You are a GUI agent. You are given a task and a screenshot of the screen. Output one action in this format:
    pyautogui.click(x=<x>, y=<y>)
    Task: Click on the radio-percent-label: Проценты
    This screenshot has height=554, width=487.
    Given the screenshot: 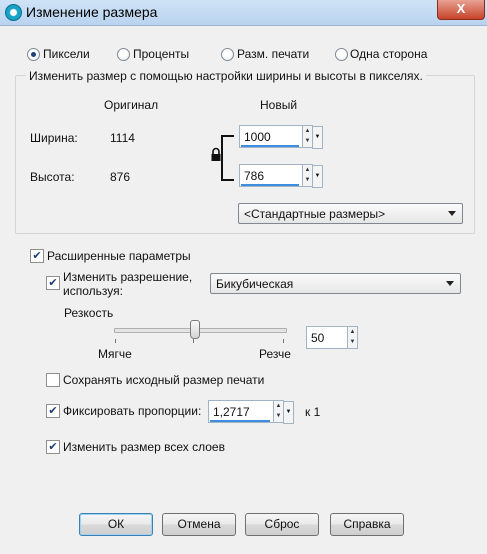 What is the action you would take?
    pyautogui.click(x=161, y=54)
    